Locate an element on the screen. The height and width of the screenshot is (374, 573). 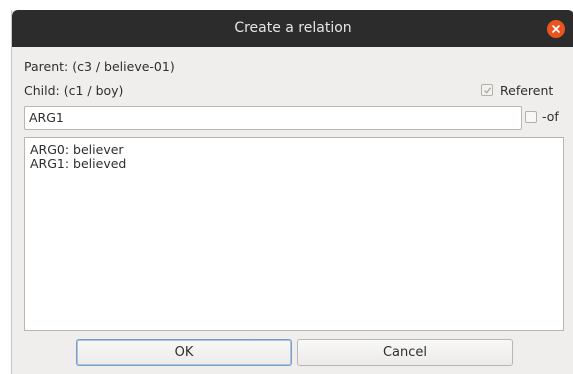
close-button is located at coordinates (556, 29).